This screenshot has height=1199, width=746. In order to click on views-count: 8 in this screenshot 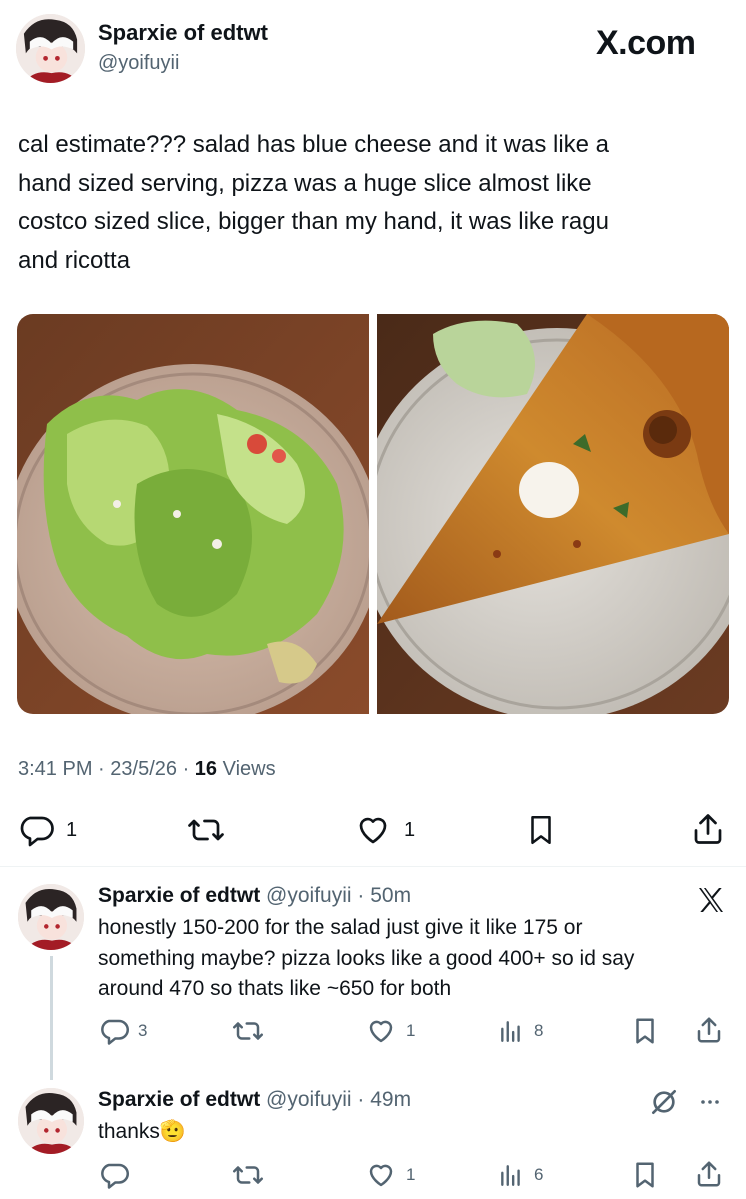, I will do `click(539, 1030)`.